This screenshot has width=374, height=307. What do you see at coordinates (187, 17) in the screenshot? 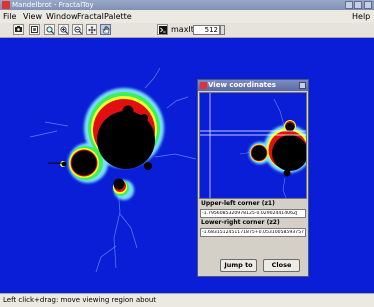
I see `menu-bar: File View Window Fractal Palette Help` at bounding box center [187, 17].